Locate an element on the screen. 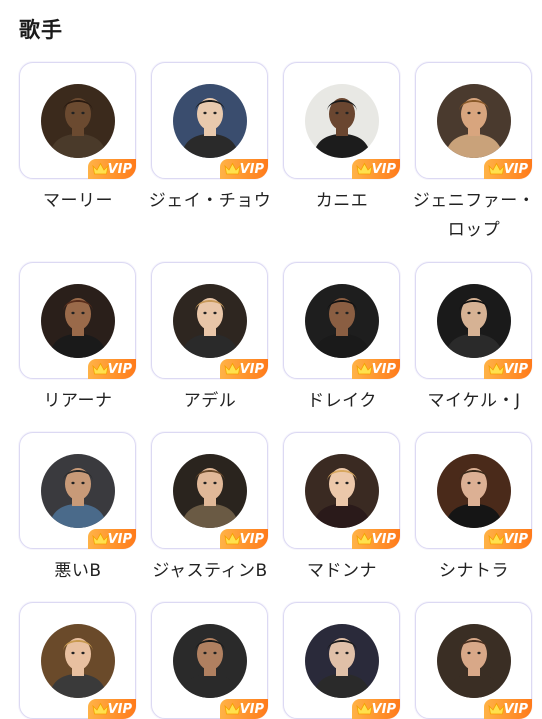 The width and height of the screenshot is (542, 719). singer-name: ドレイク is located at coordinates (342, 401).